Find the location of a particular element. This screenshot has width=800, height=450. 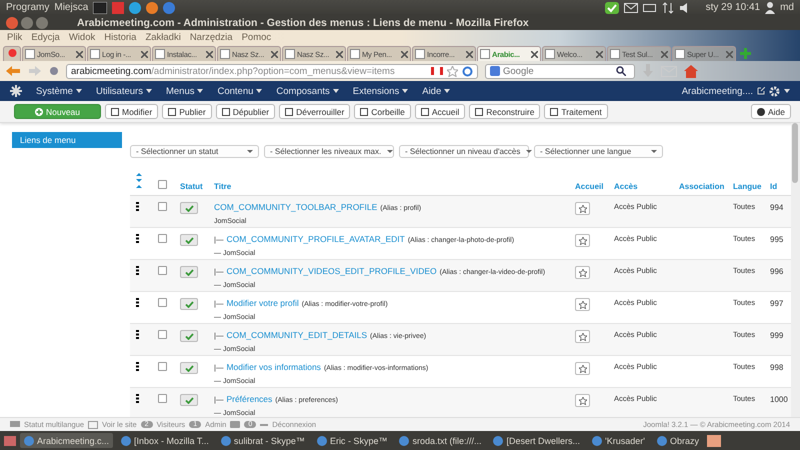

toolbar-button: Déverrouiller is located at coordinates (314, 111).